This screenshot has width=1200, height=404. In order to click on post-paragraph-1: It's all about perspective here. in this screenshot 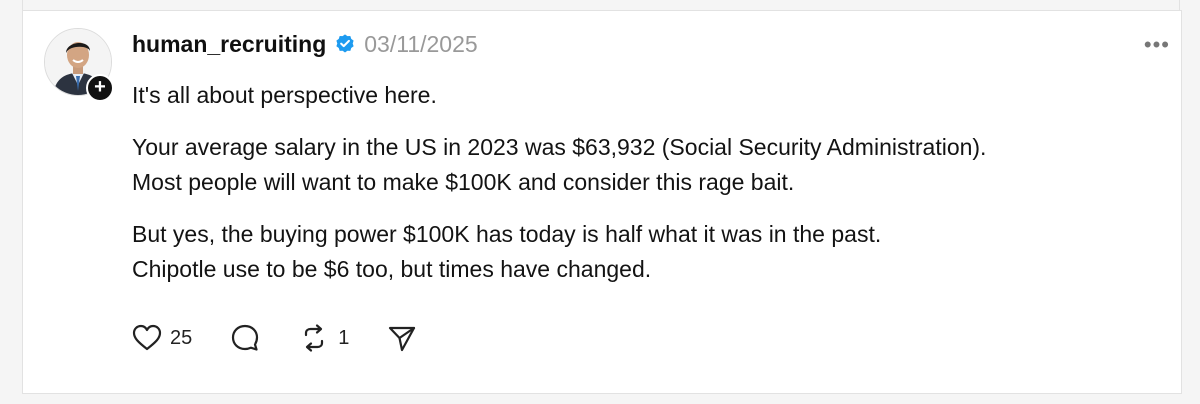, I will do `click(284, 95)`.